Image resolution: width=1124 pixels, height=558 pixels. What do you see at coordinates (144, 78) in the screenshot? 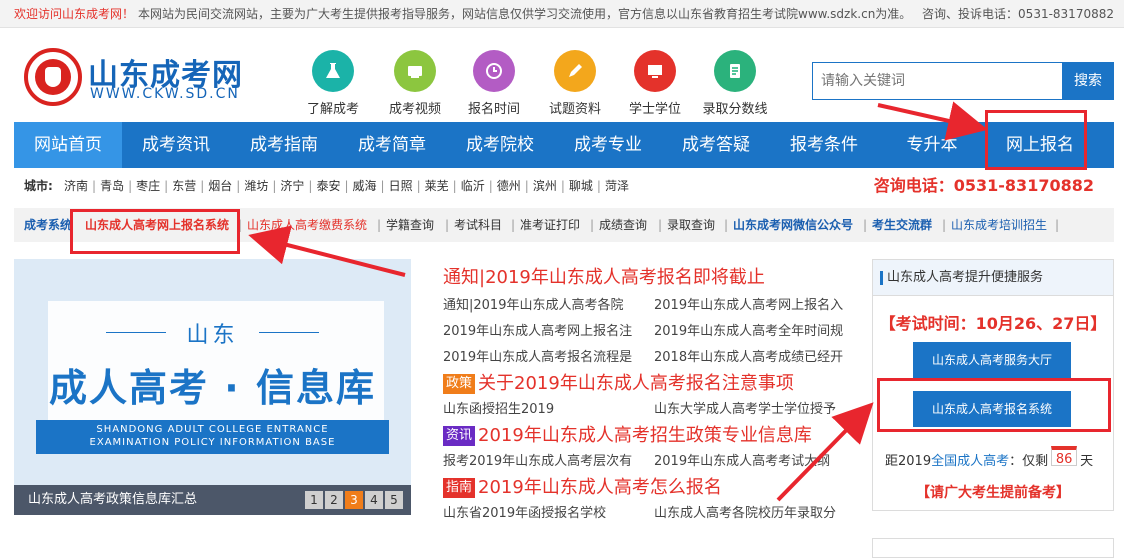
I see `site-logo: 山东成考网 WWW.CKW.SD.CN` at bounding box center [144, 78].